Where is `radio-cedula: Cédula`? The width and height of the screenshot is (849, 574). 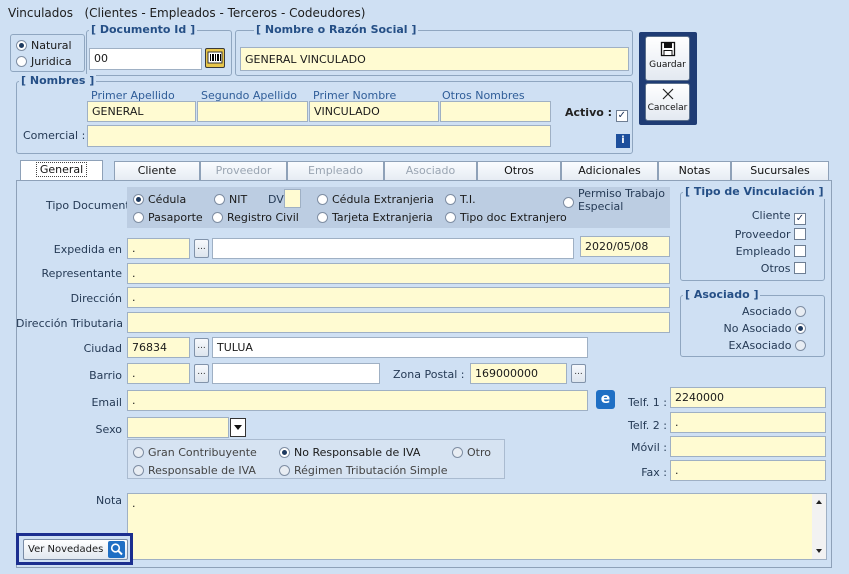
radio-cedula: Cédula is located at coordinates (159, 200).